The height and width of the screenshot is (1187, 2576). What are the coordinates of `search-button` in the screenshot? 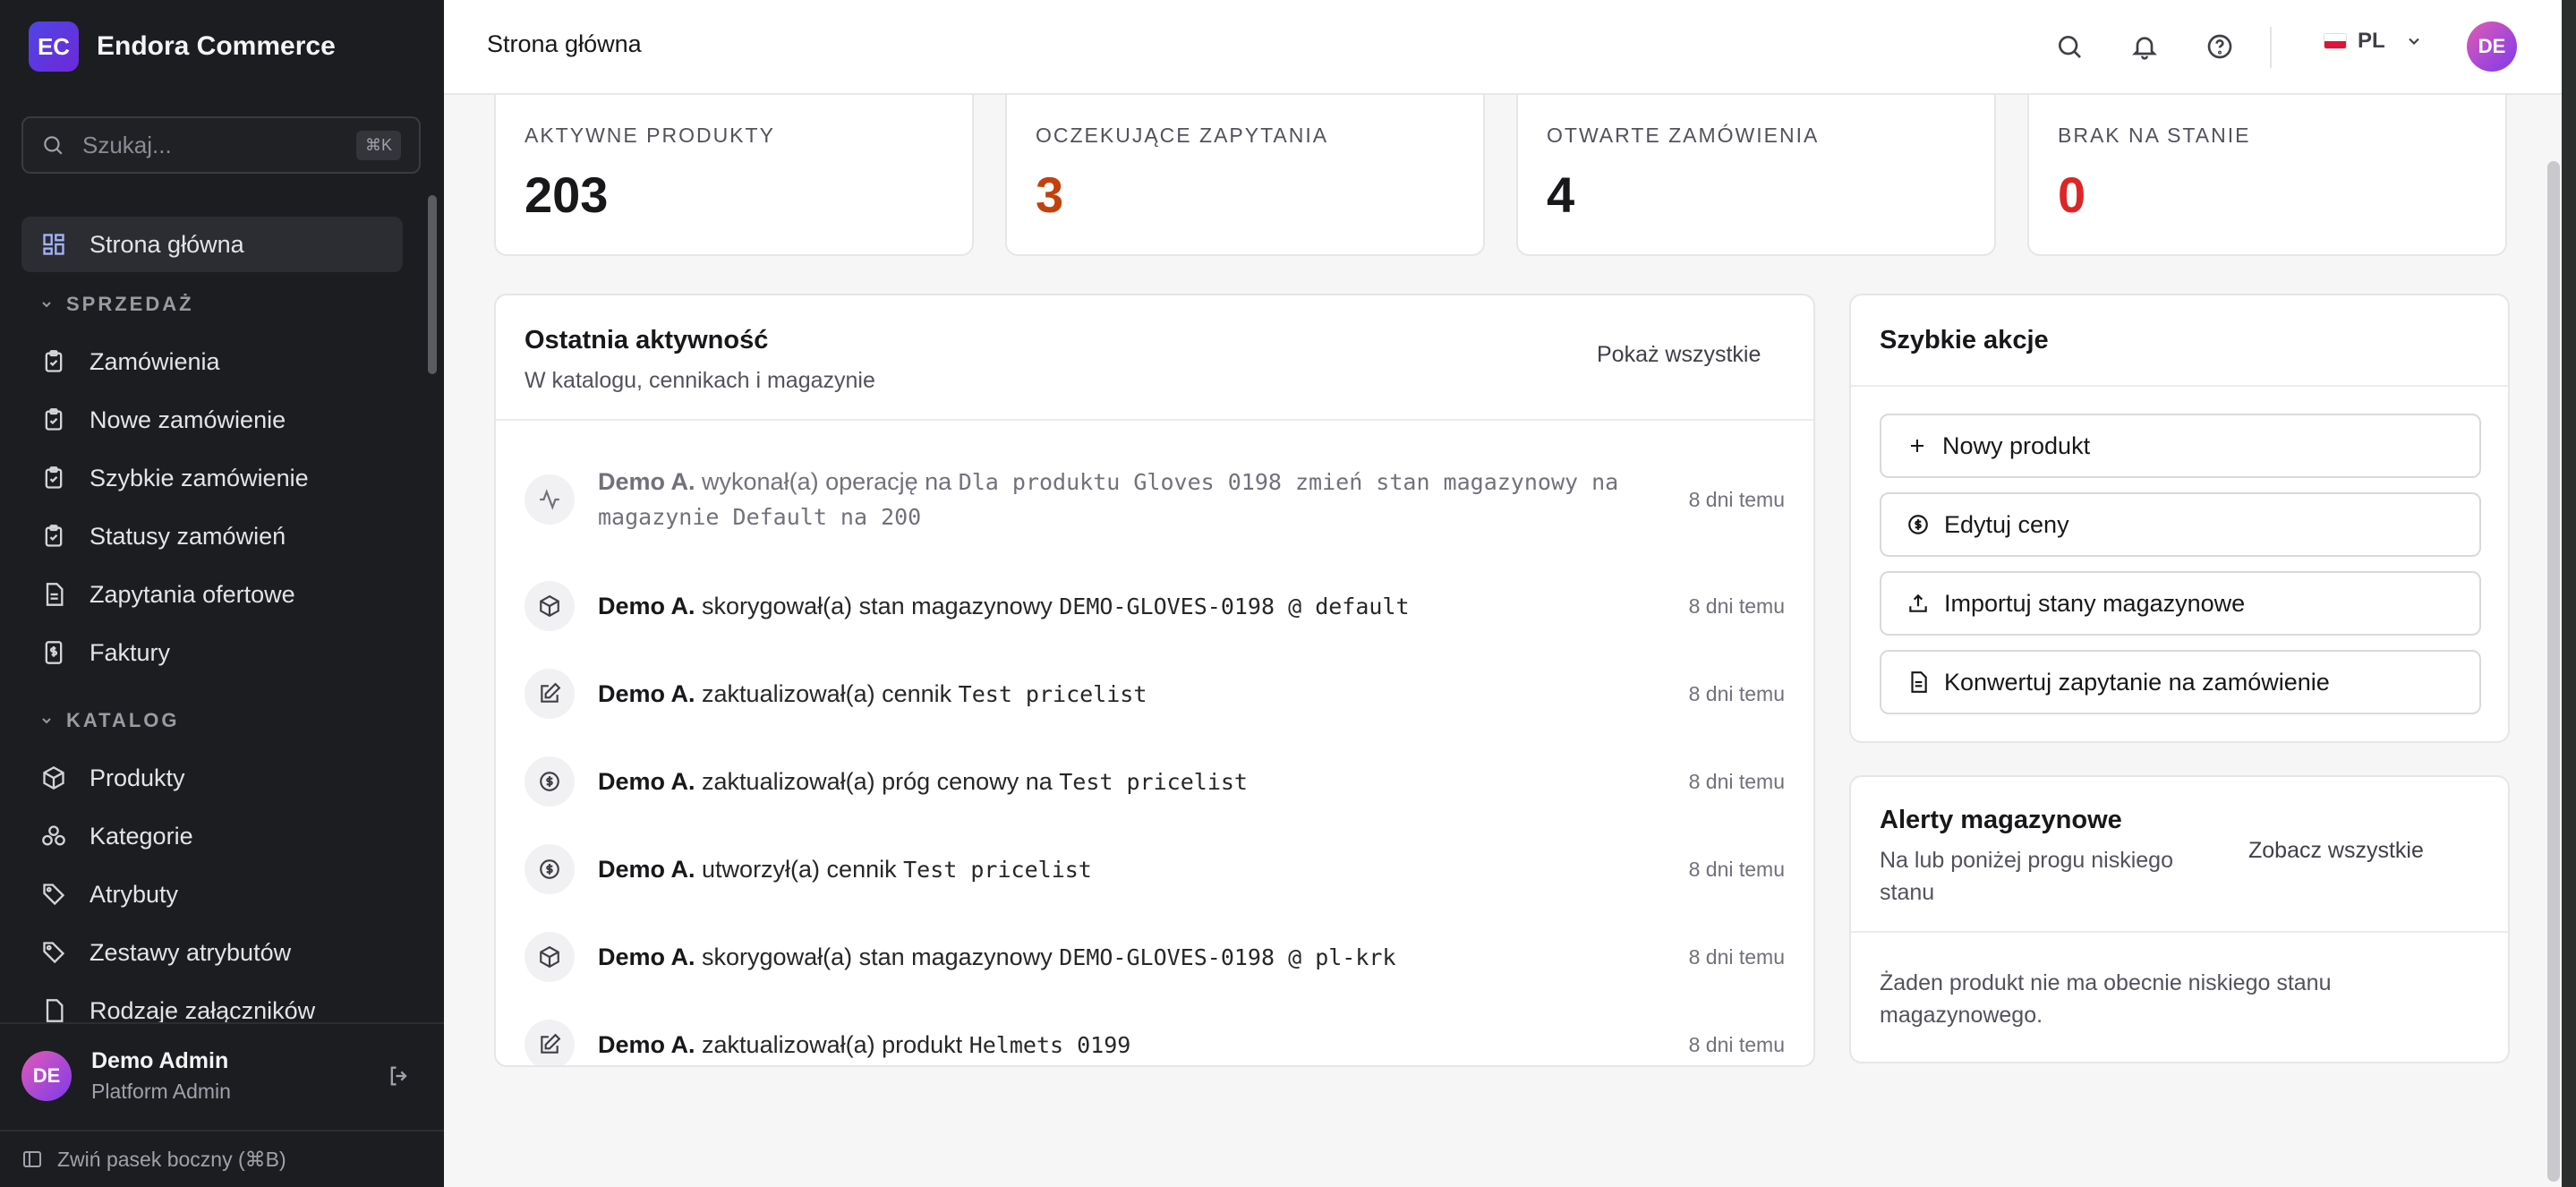 It's located at (2069, 46).